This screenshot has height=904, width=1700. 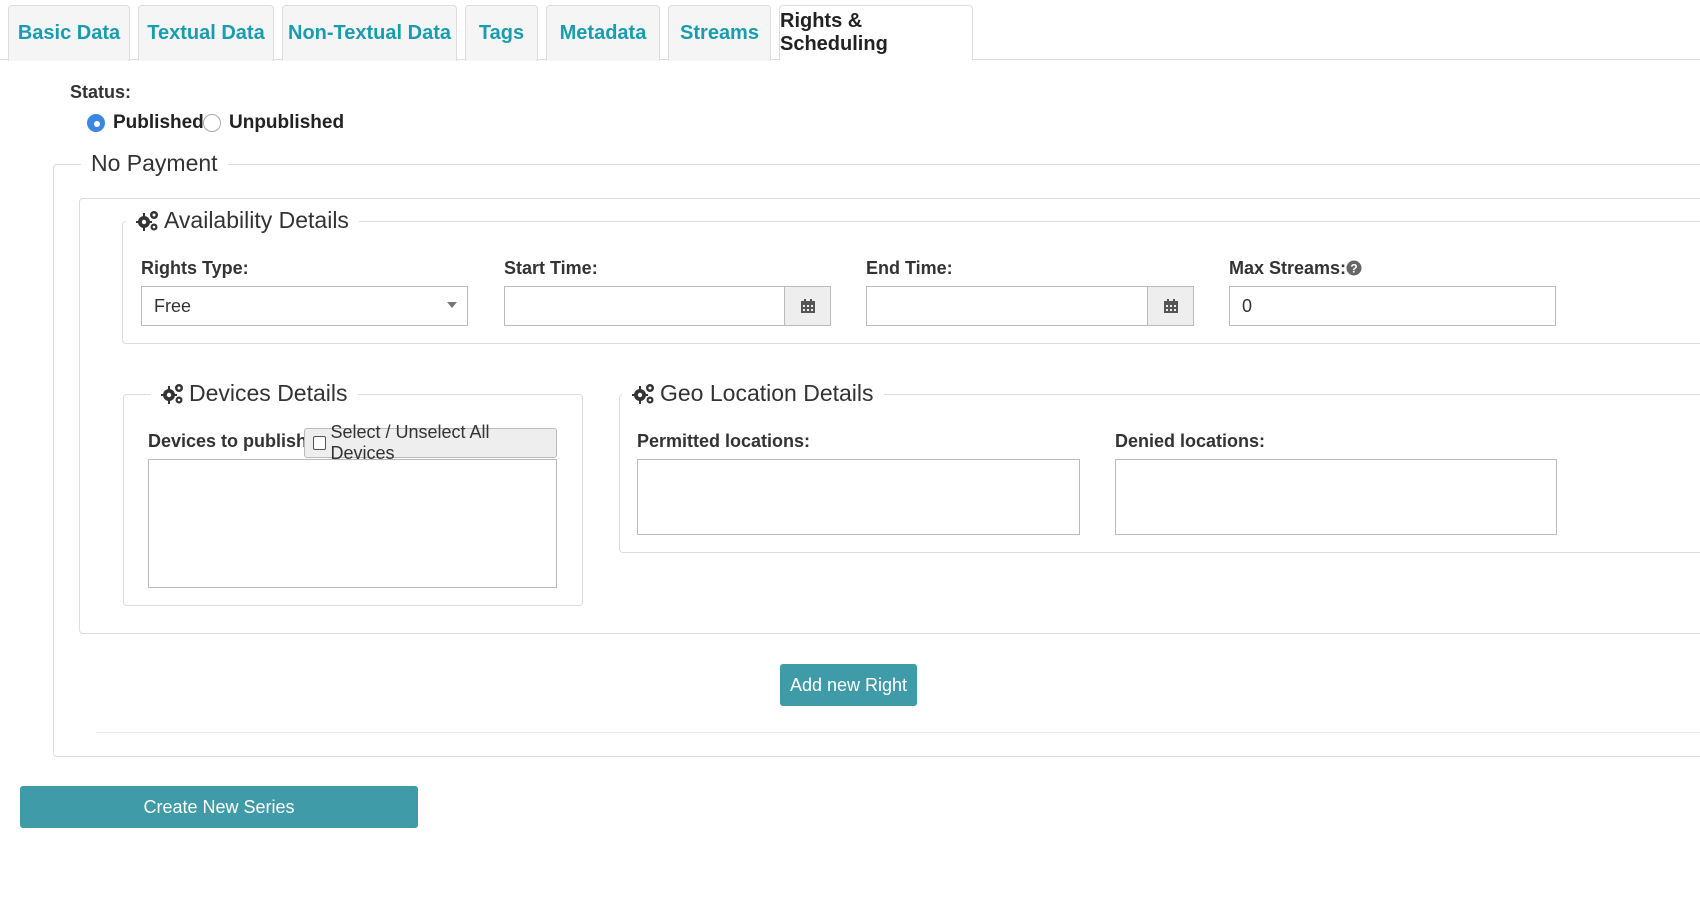 I want to click on radio-published: Published, so click(x=145, y=123).